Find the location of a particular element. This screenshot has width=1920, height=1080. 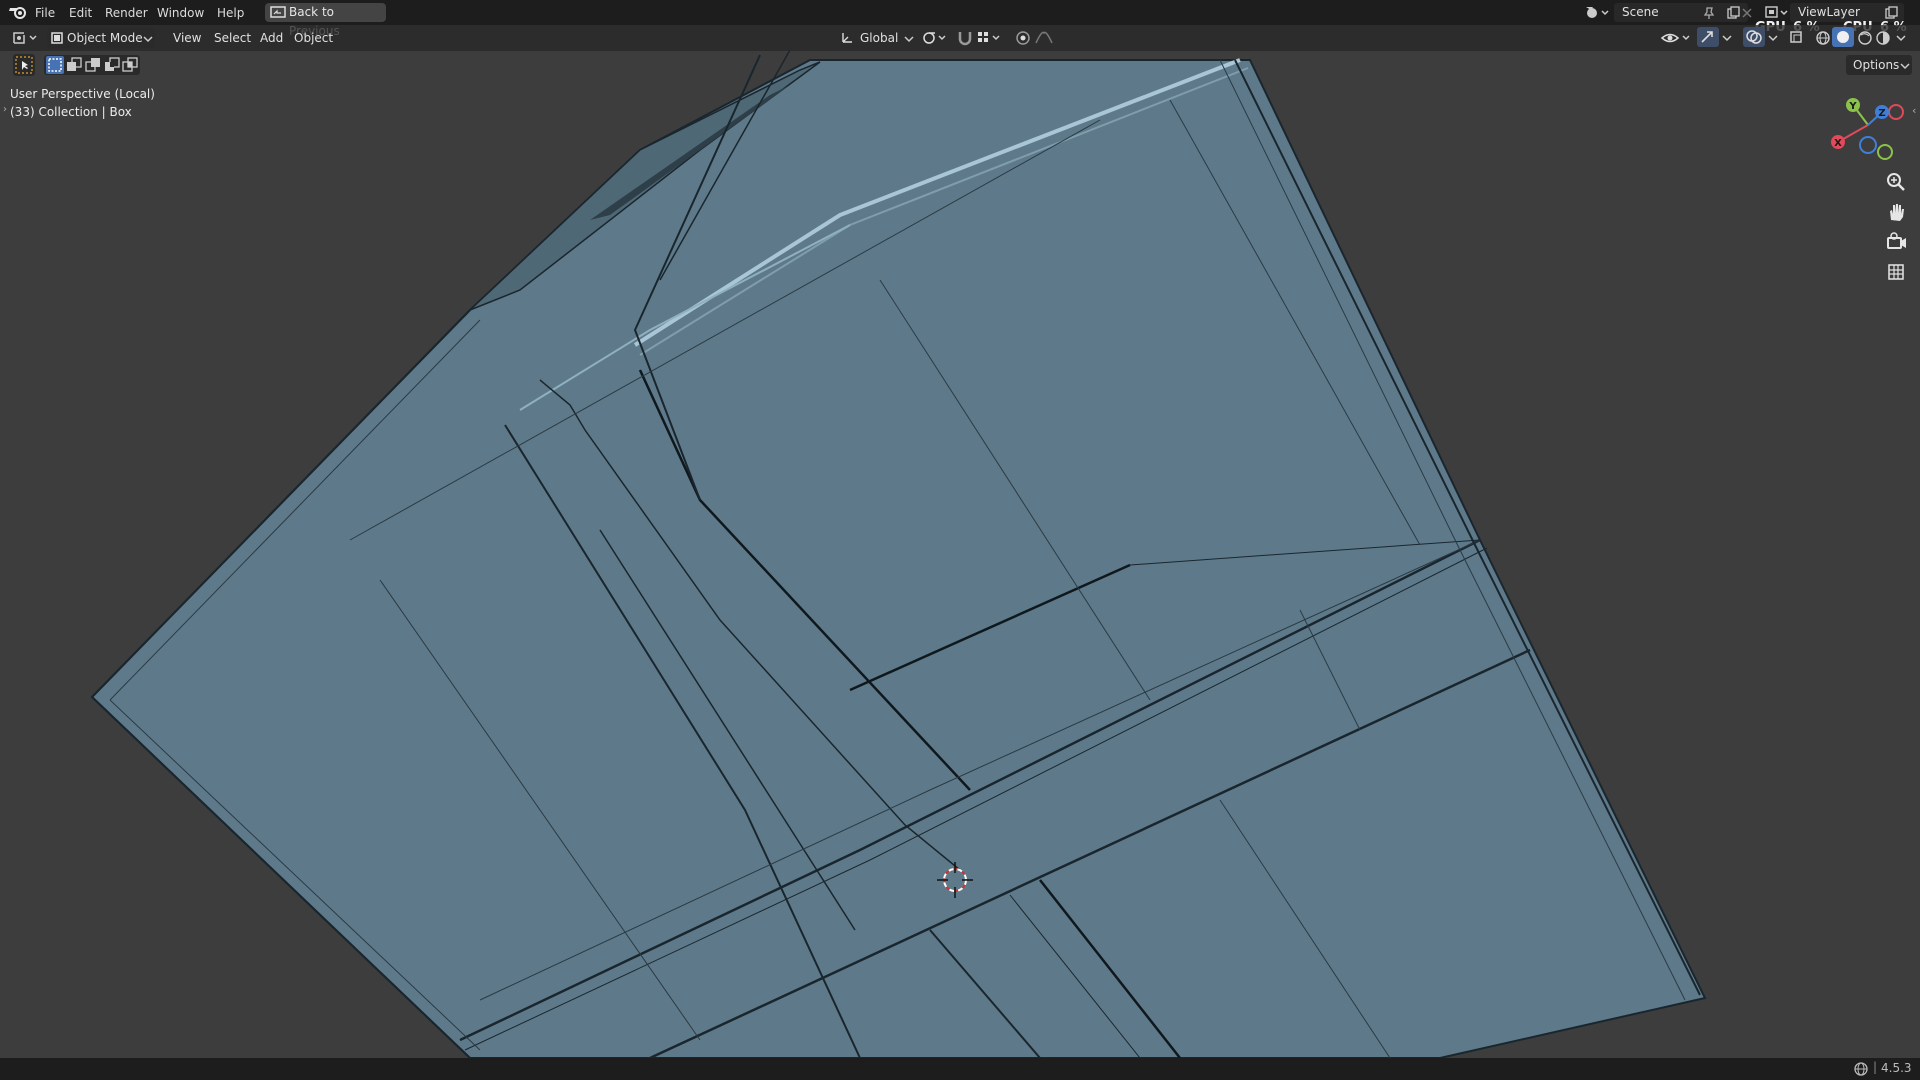

gizmo-icon is located at coordinates (1707, 37).